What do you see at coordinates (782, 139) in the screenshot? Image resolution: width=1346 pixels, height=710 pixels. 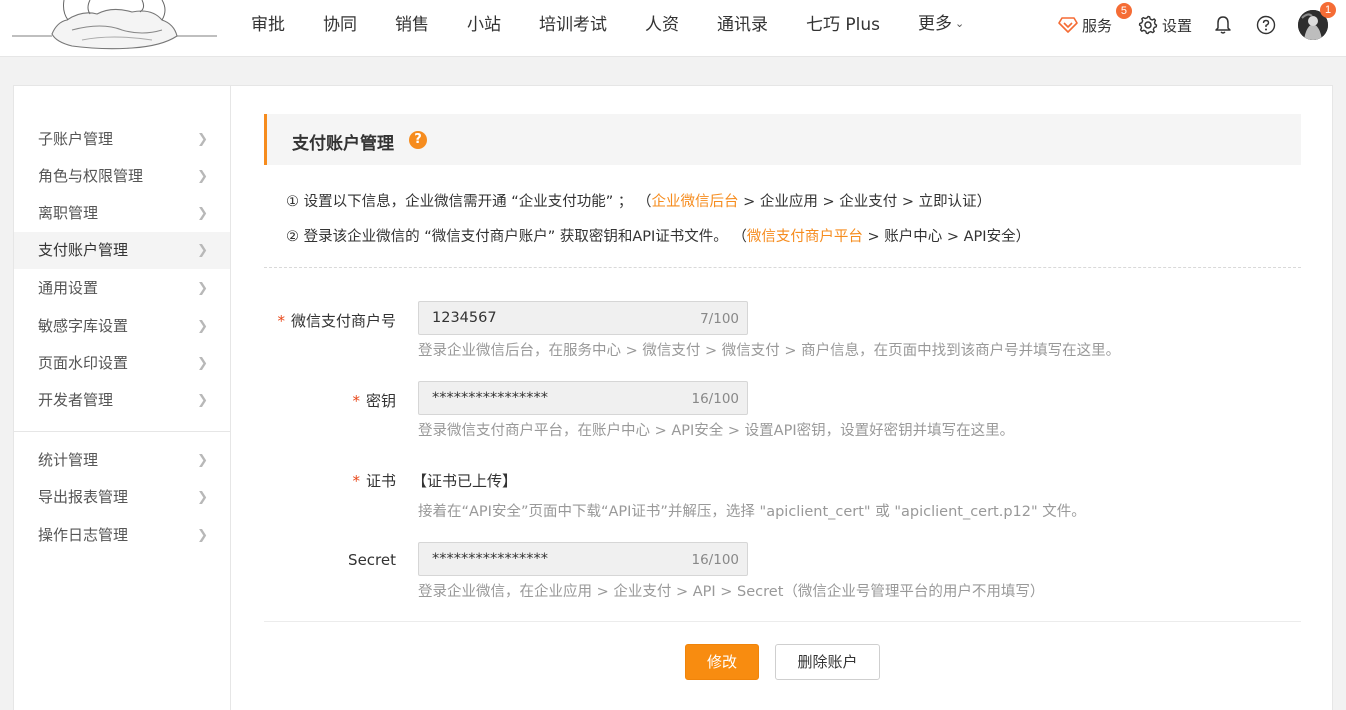 I see `section-header: 支付账户管理 ?` at bounding box center [782, 139].